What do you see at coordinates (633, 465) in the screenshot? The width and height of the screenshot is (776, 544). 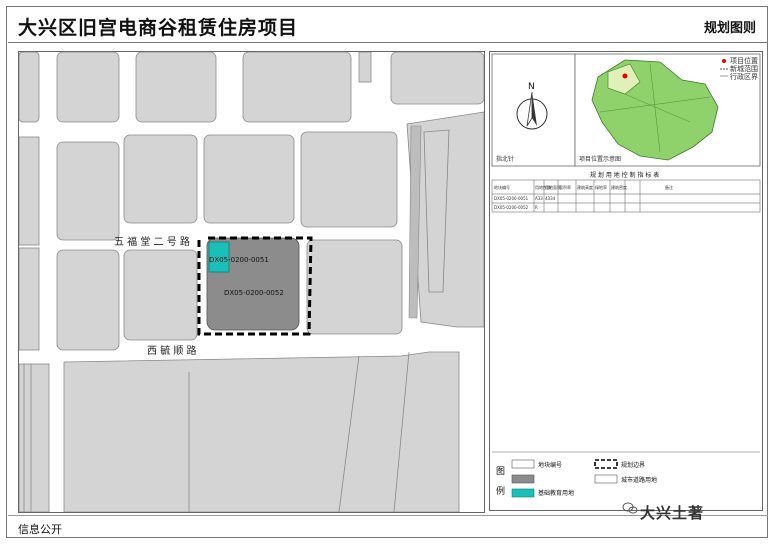 I see `legend-item-2: 规划边界` at bounding box center [633, 465].